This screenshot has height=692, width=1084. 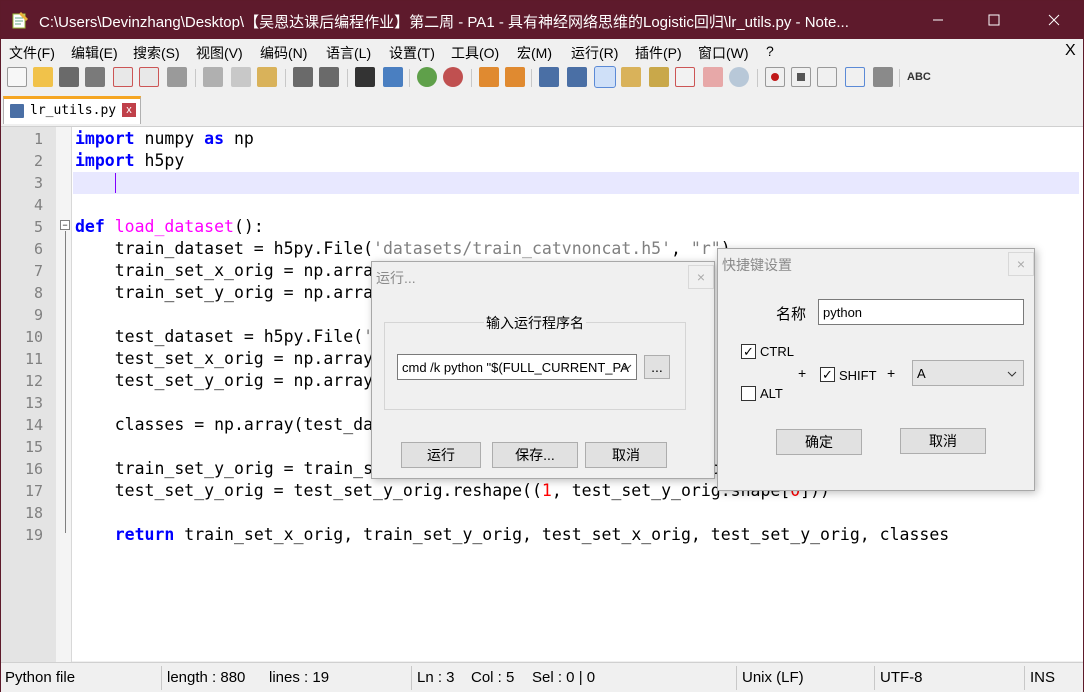 What do you see at coordinates (534, 53) in the screenshot?
I see `menu-macro: 宏(M)` at bounding box center [534, 53].